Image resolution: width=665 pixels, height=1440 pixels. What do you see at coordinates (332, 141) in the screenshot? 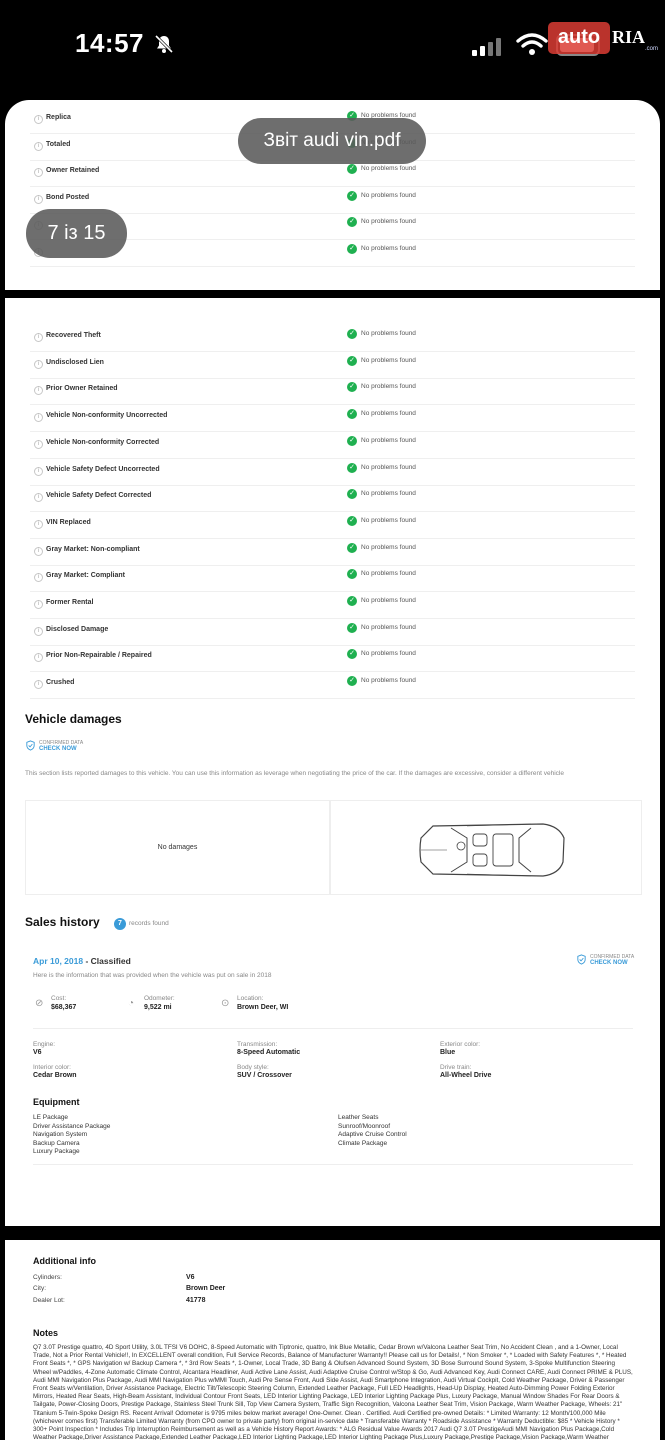
I see `pdf-file-title-pill: Звіт audi vin.pdf` at bounding box center [332, 141].